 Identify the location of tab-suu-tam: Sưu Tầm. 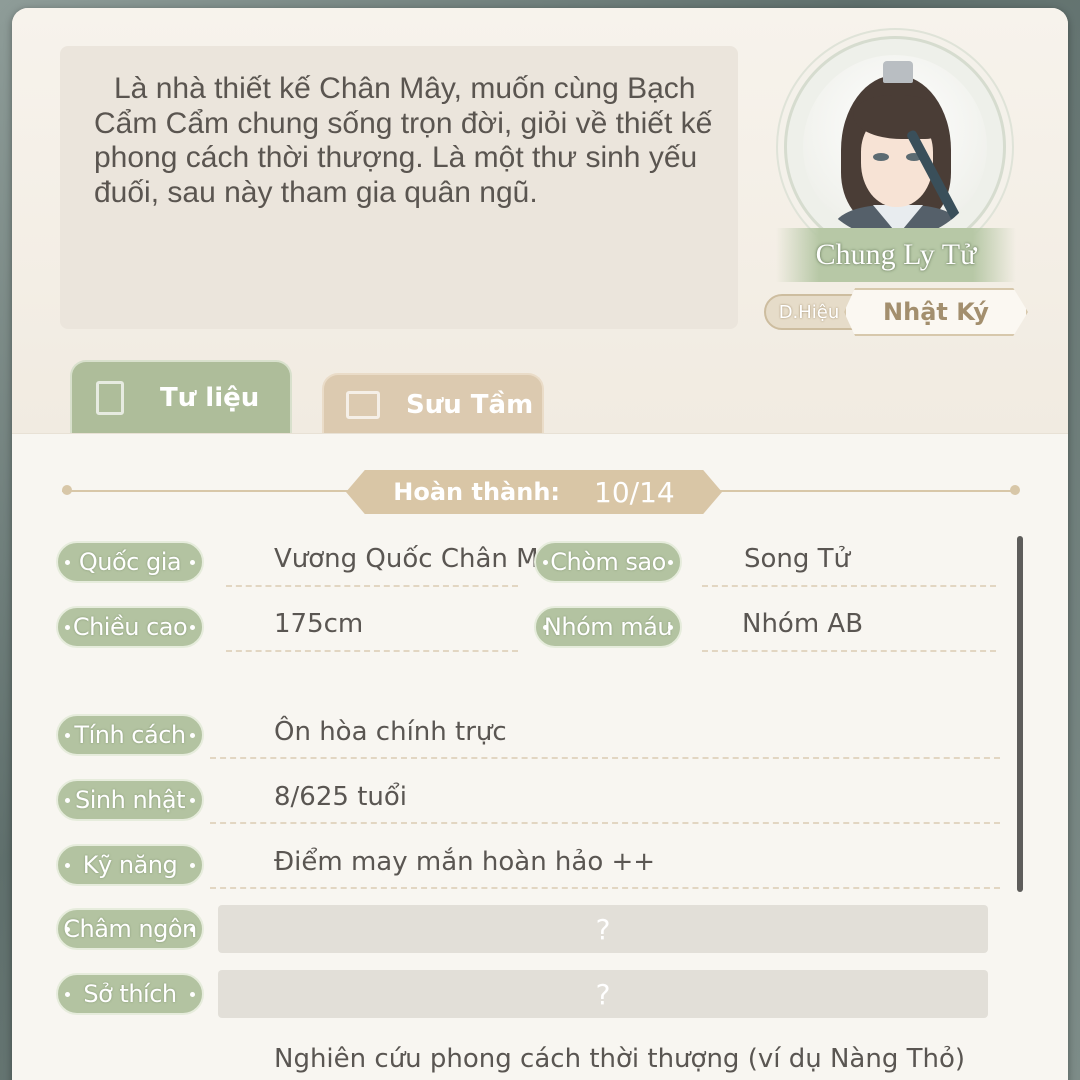
(433, 404).